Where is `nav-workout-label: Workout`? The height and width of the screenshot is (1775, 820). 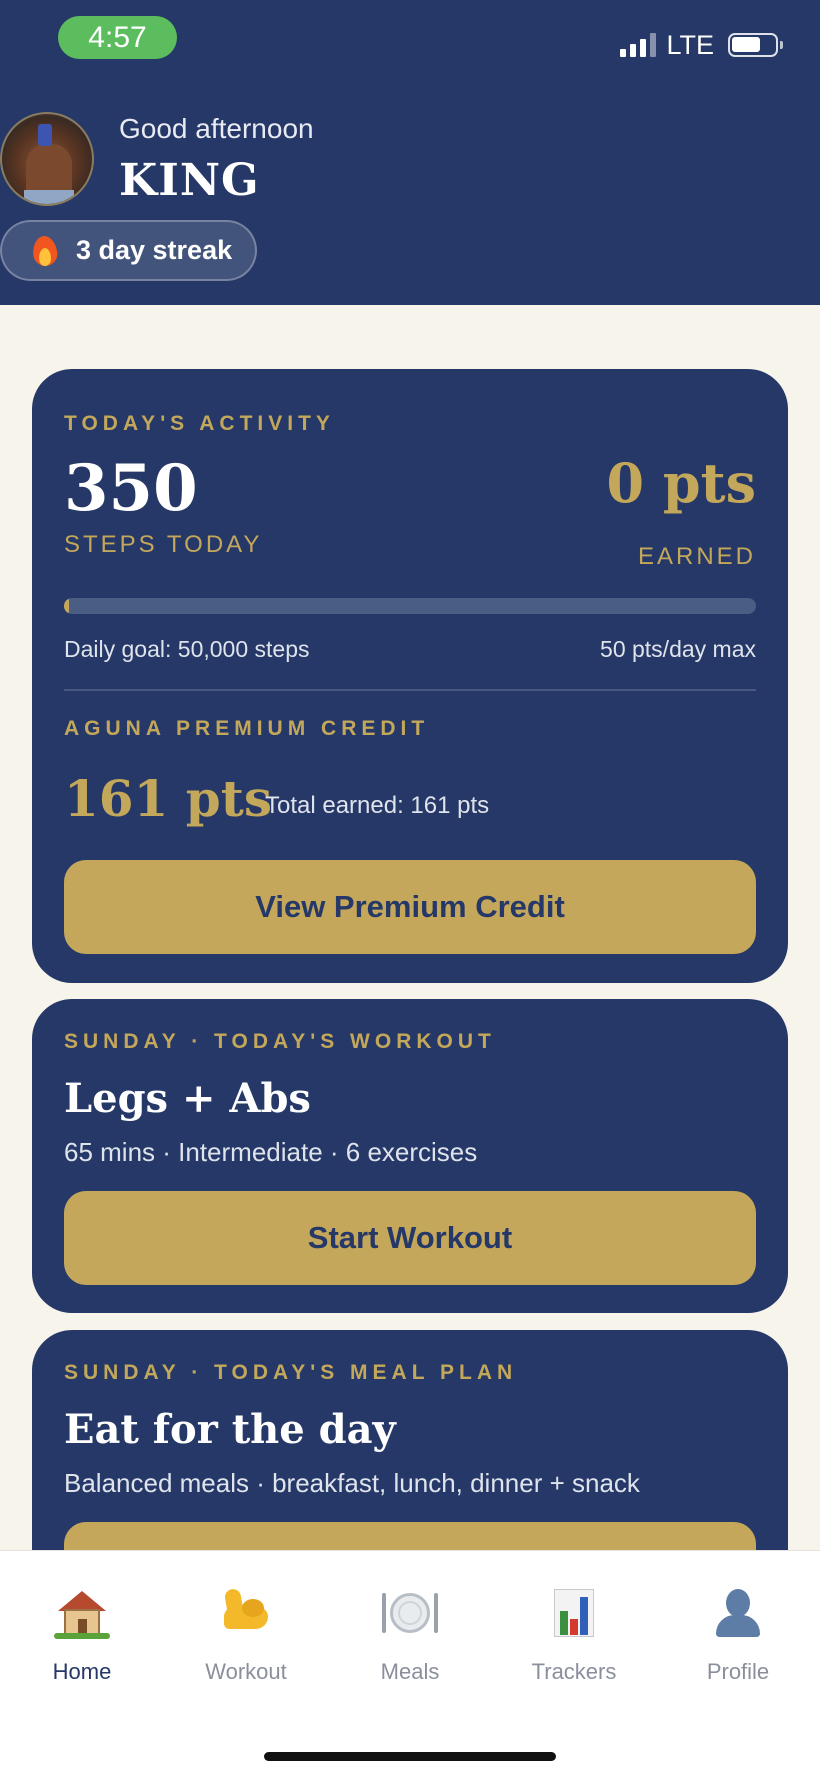 nav-workout-label: Workout is located at coordinates (246, 1671).